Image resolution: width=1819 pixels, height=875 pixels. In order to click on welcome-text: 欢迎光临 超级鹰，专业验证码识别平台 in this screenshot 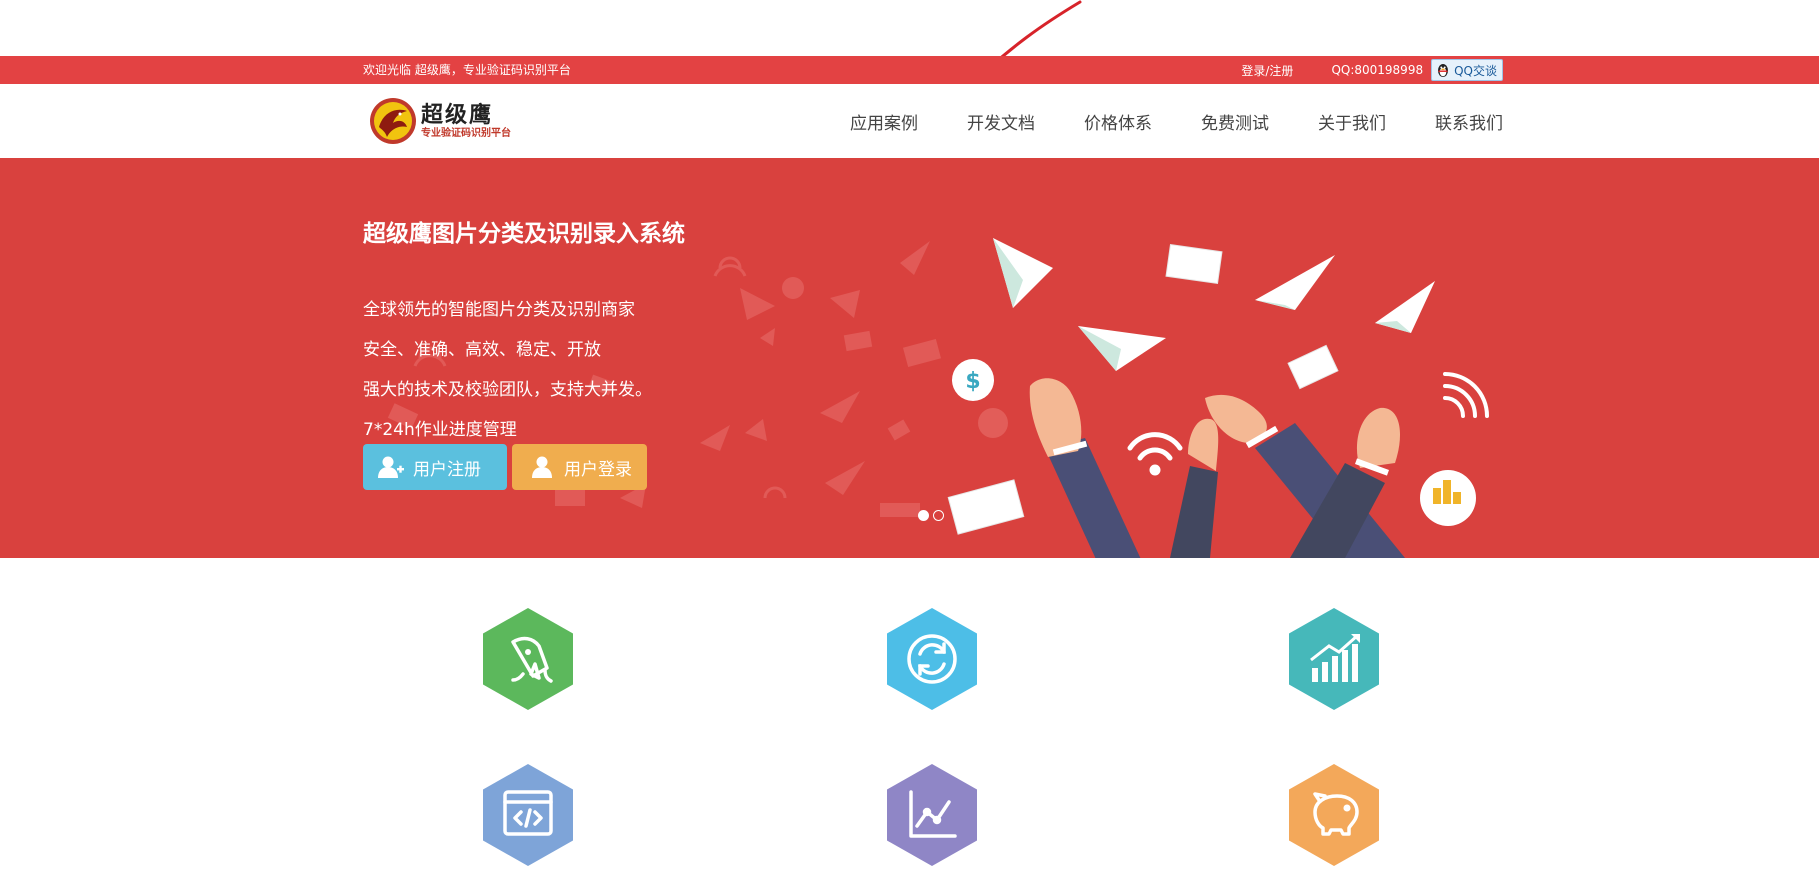, I will do `click(467, 70)`.